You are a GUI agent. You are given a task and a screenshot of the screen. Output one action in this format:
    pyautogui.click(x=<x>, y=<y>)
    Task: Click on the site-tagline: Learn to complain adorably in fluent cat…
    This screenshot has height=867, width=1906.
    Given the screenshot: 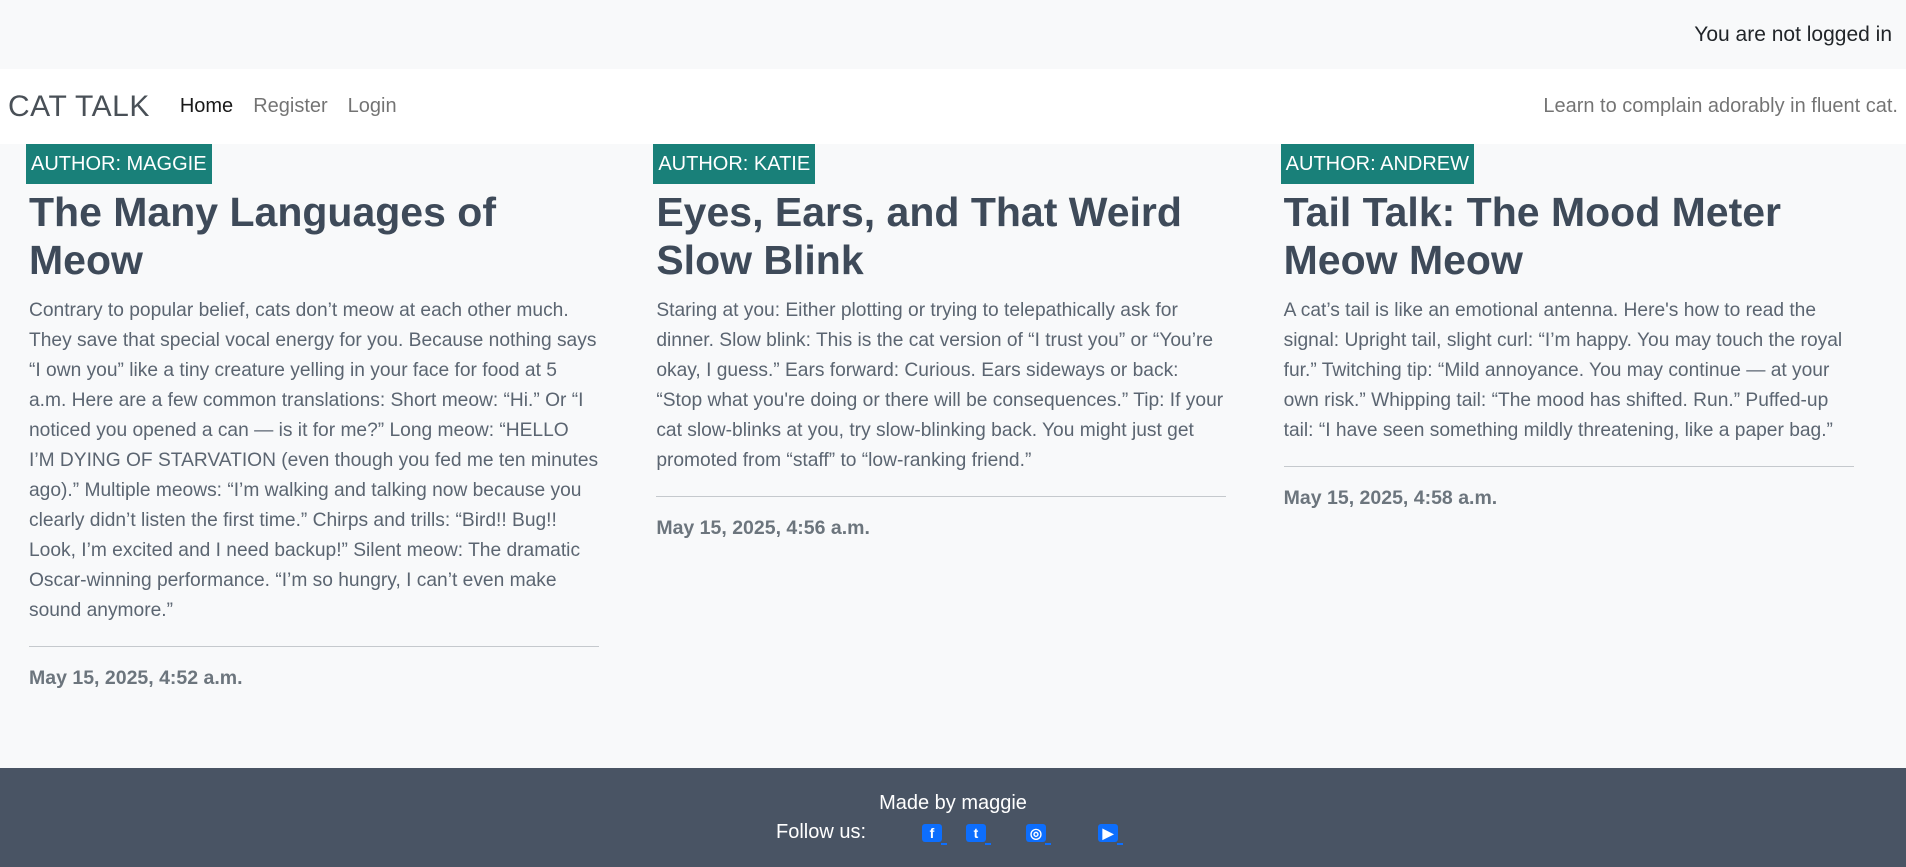 What is the action you would take?
    pyautogui.click(x=1720, y=106)
    